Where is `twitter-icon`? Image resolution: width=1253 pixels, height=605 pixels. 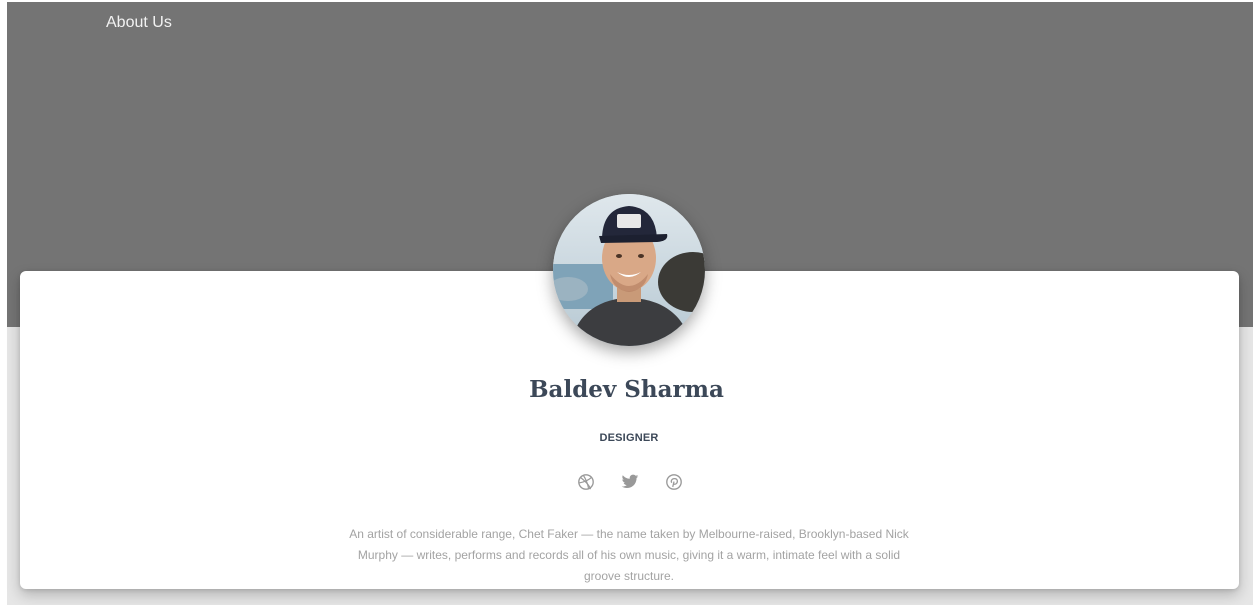
twitter-icon is located at coordinates (630, 482).